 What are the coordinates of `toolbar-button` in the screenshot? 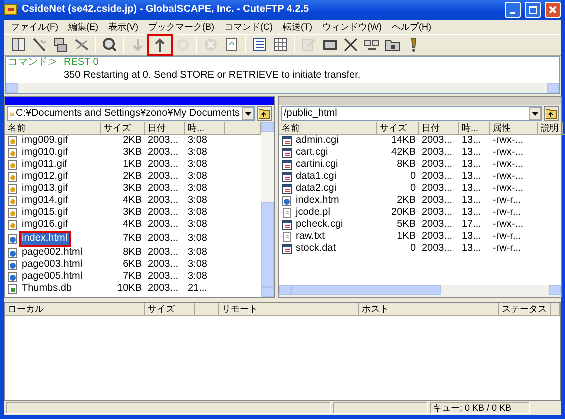 It's located at (160, 45).